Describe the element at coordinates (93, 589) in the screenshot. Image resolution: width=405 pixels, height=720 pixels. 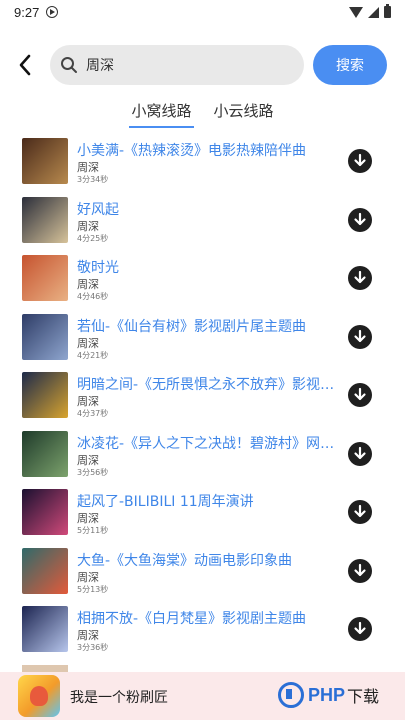
I see `song-duration: 5分13秒` at that location.